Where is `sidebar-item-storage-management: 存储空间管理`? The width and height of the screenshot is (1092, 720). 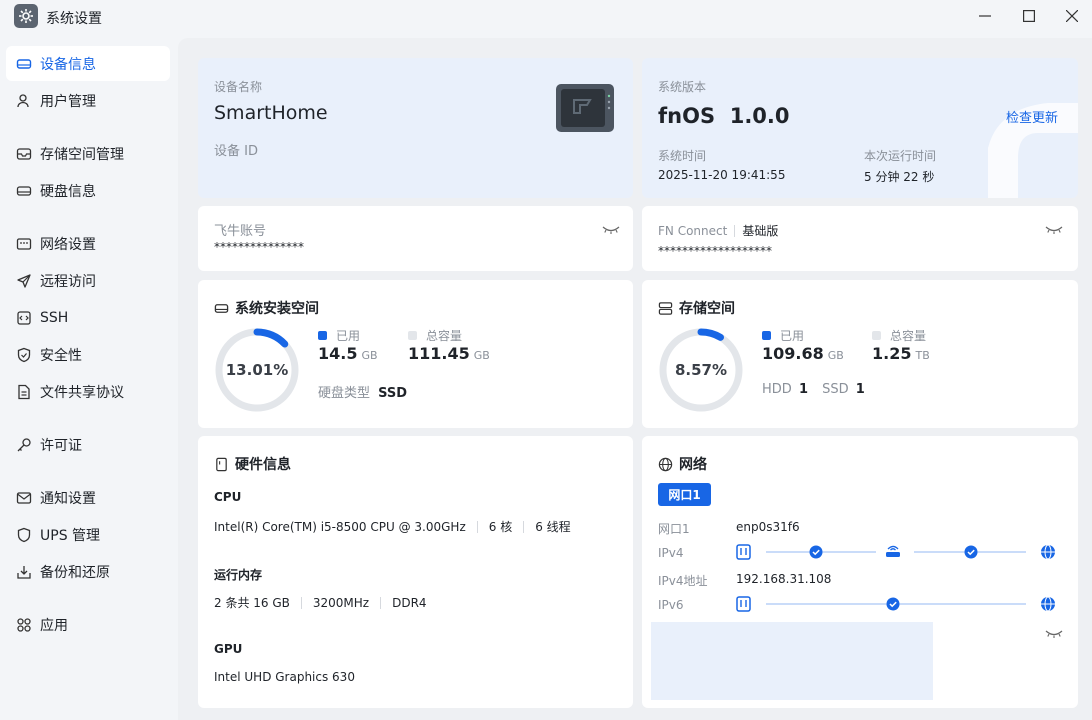 sidebar-item-storage-management: 存储空间管理 is located at coordinates (88, 153).